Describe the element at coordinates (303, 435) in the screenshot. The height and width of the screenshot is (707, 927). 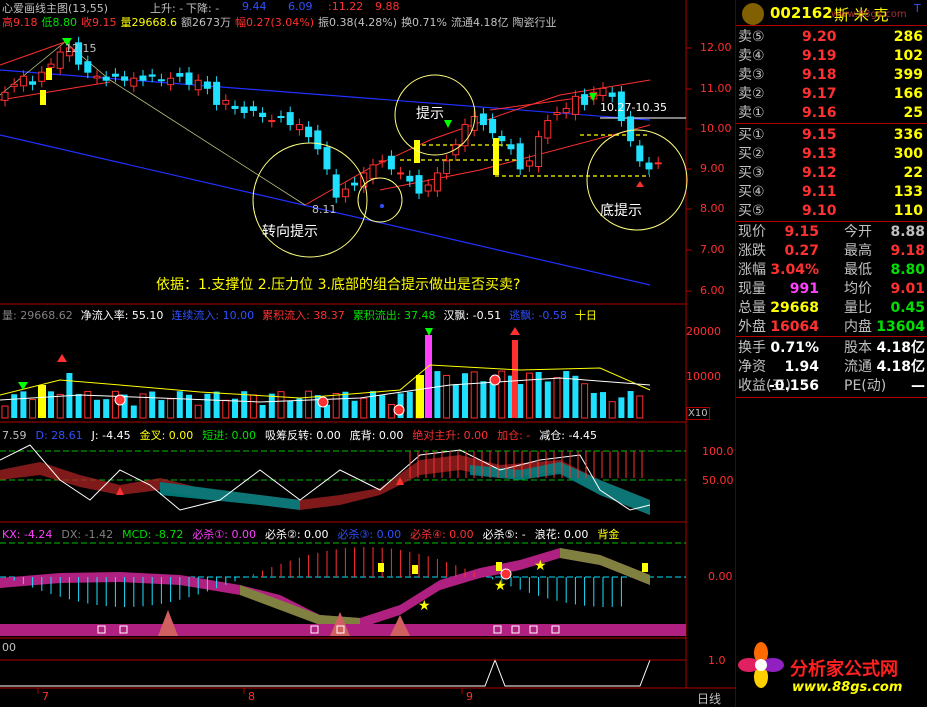
I see `kdj-label-5: 吸筹反转: 0.00` at that location.